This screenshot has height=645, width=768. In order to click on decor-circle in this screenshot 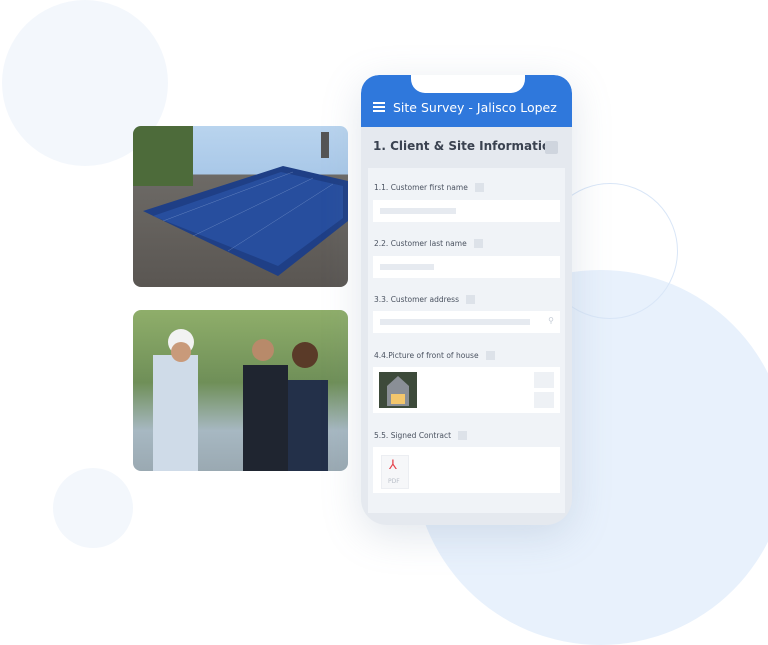, I will do `click(93, 508)`.